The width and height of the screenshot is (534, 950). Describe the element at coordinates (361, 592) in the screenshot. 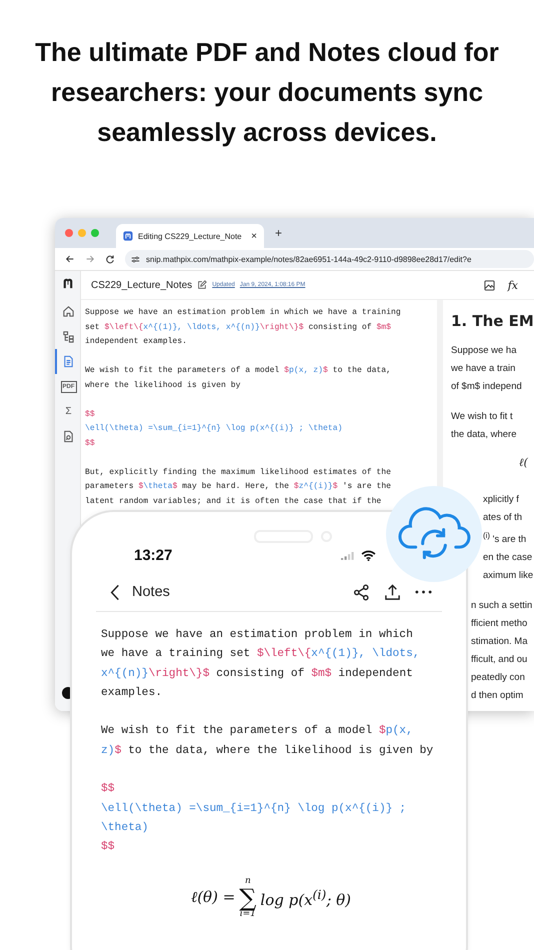

I see `share-icon` at that location.